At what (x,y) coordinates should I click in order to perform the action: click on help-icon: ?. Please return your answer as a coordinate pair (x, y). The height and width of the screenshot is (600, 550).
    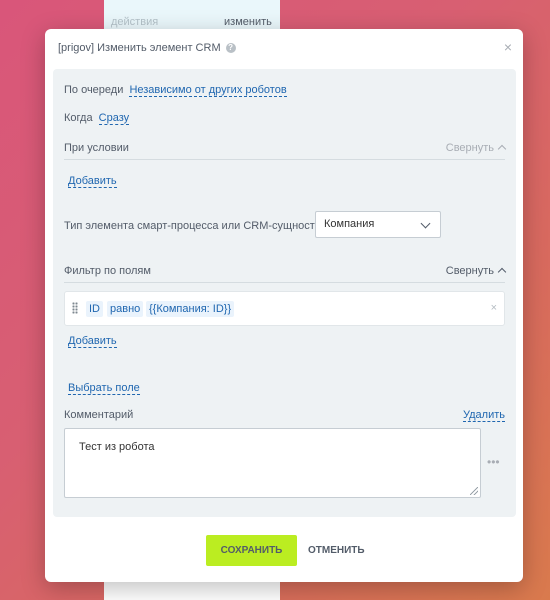
    Looking at the image, I should click on (230, 48).